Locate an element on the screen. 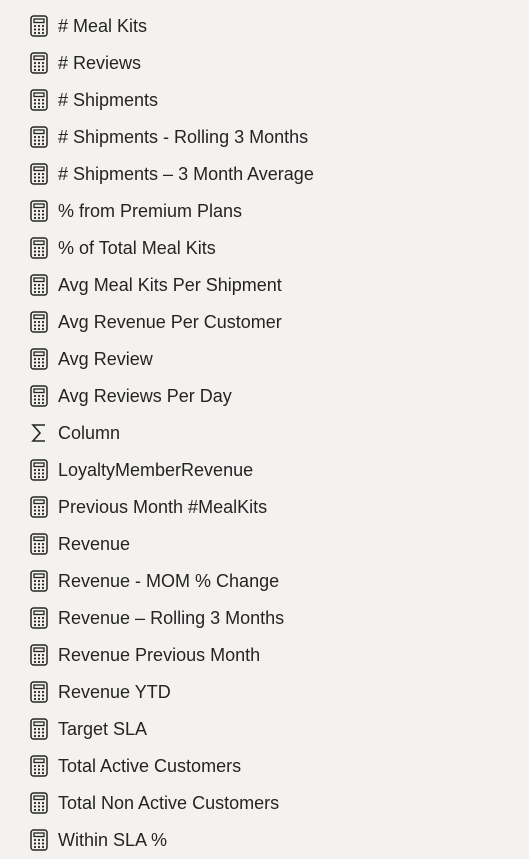  sigma-icon is located at coordinates (39, 433).